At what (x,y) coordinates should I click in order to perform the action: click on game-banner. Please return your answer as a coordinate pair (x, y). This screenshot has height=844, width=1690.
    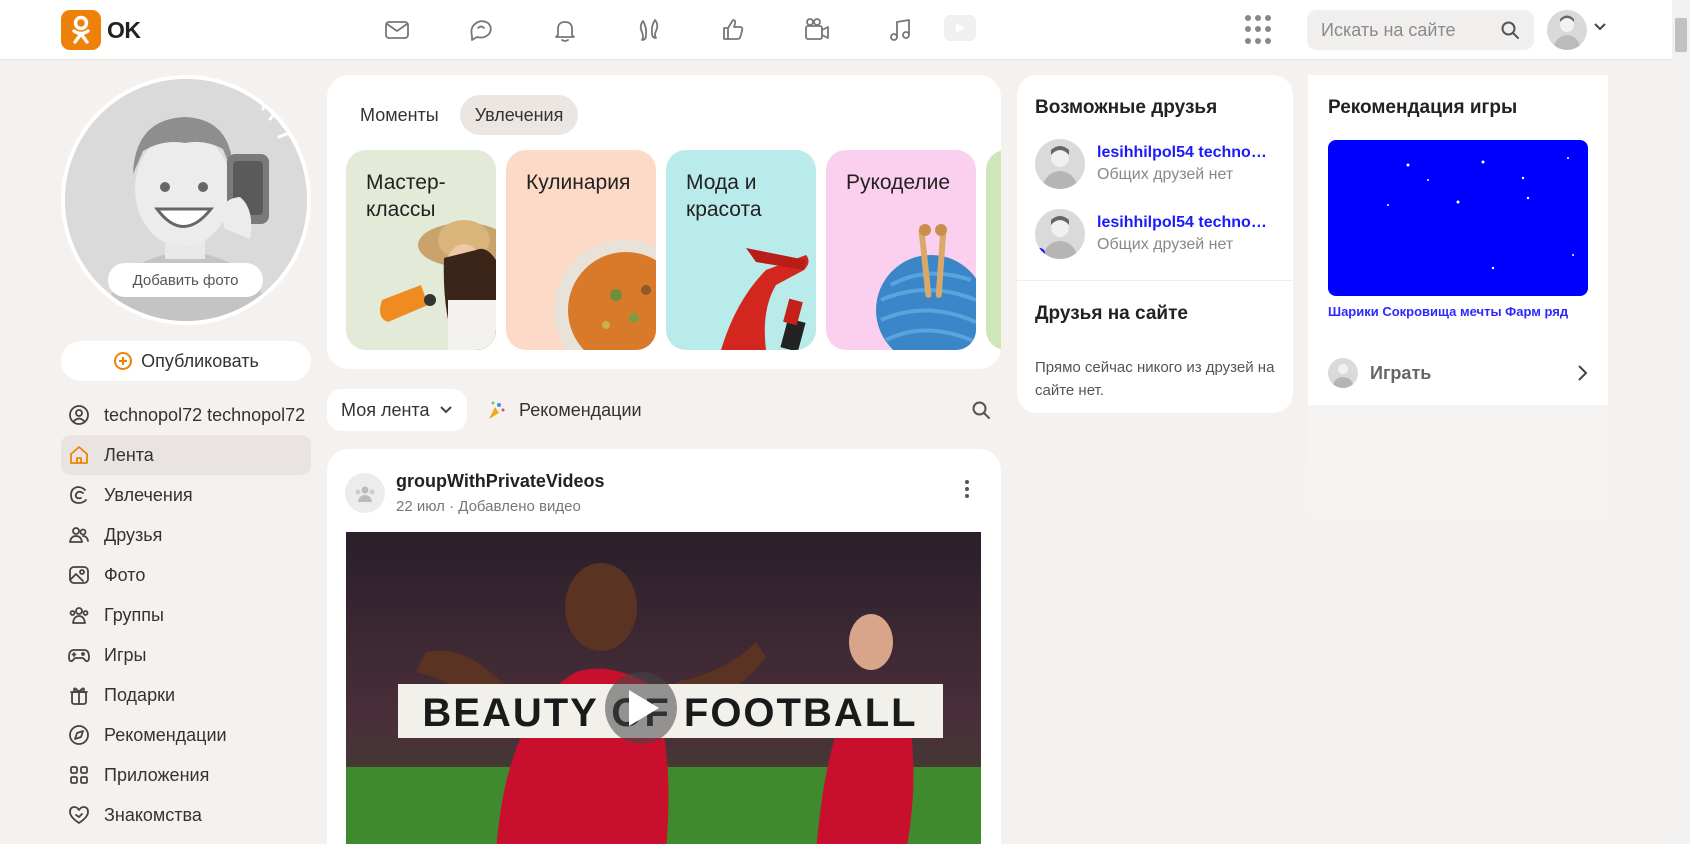
    Looking at the image, I should click on (1458, 218).